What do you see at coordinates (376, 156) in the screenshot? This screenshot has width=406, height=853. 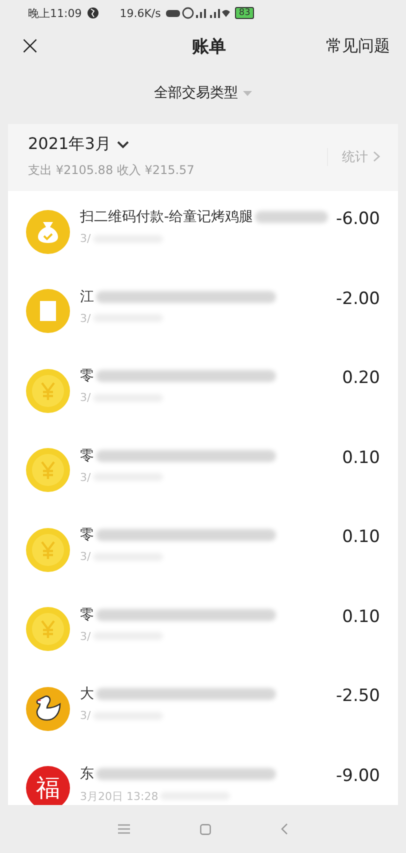 I see `chevron-right-icon` at bounding box center [376, 156].